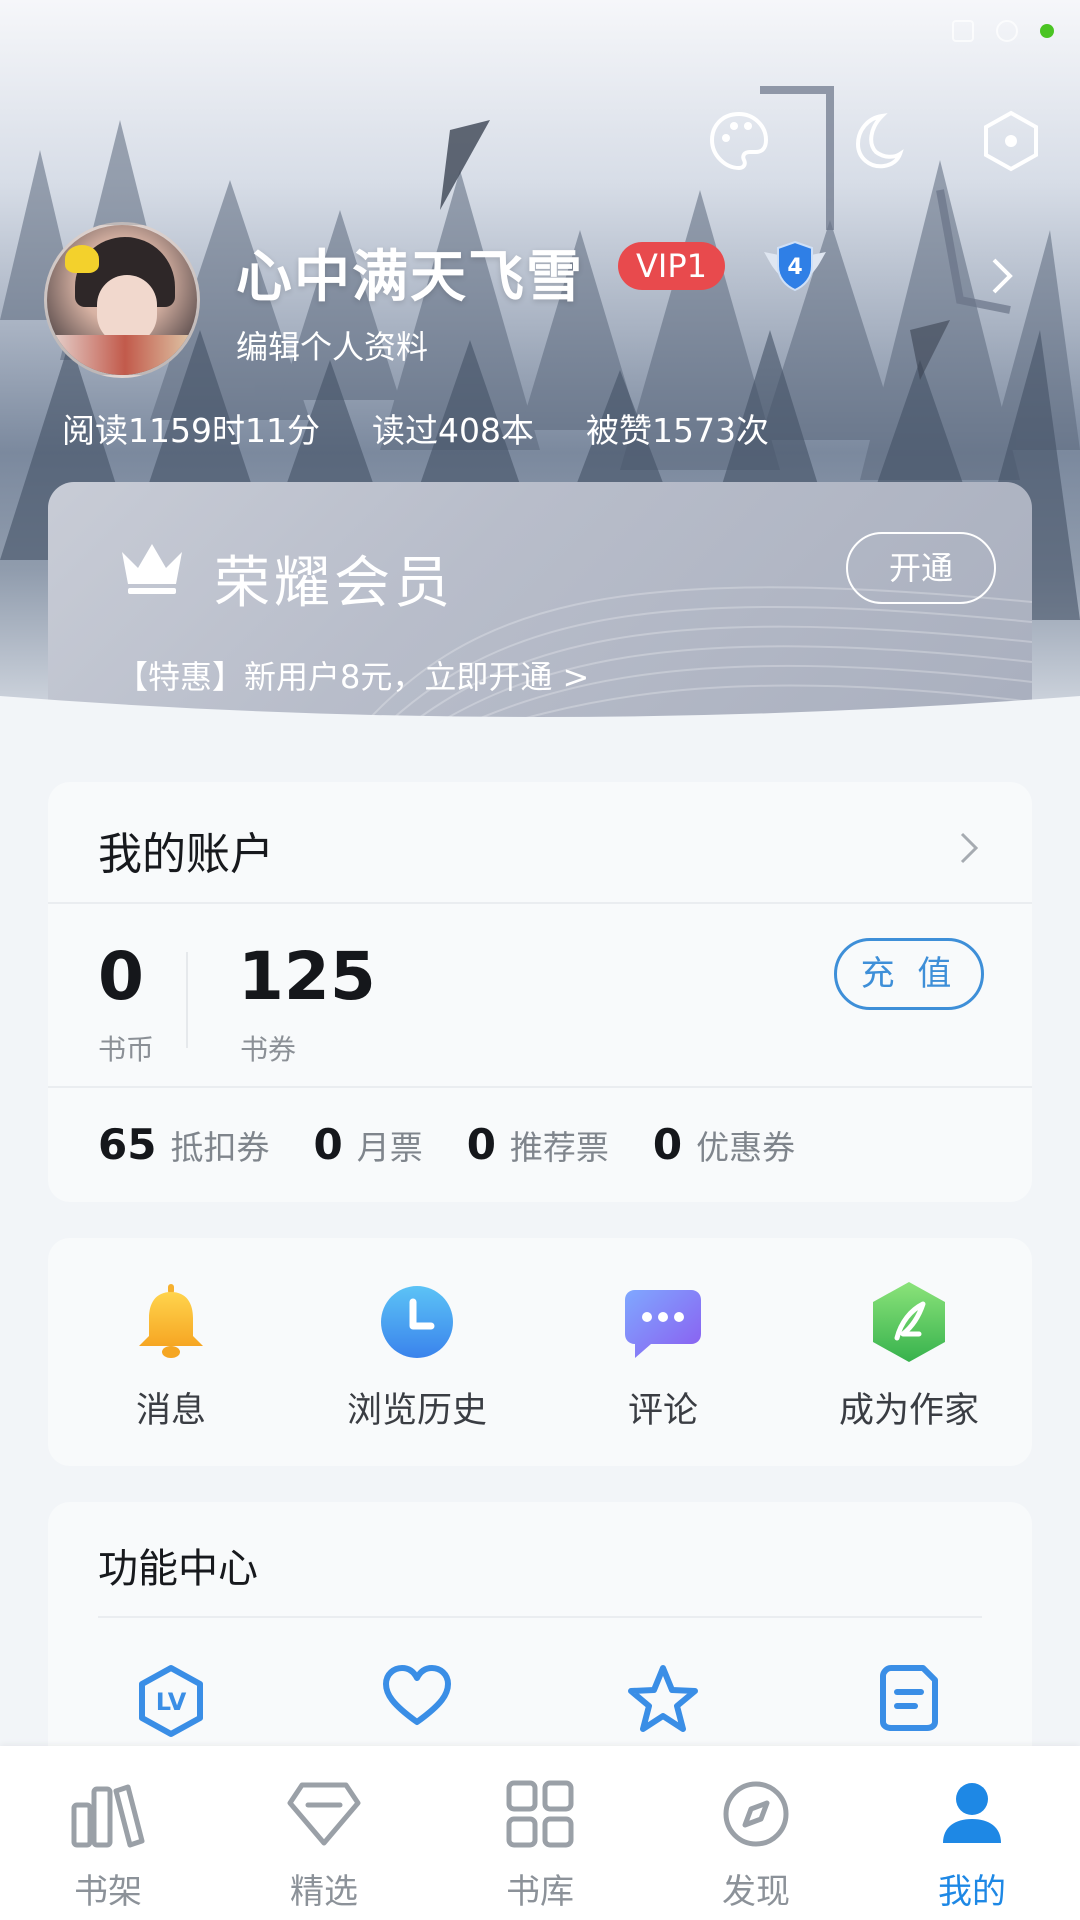  What do you see at coordinates (662, 1411) in the screenshot?
I see `quick-label: 评论` at bounding box center [662, 1411].